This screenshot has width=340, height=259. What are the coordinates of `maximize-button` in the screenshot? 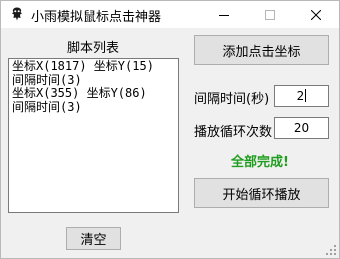 It's located at (270, 14).